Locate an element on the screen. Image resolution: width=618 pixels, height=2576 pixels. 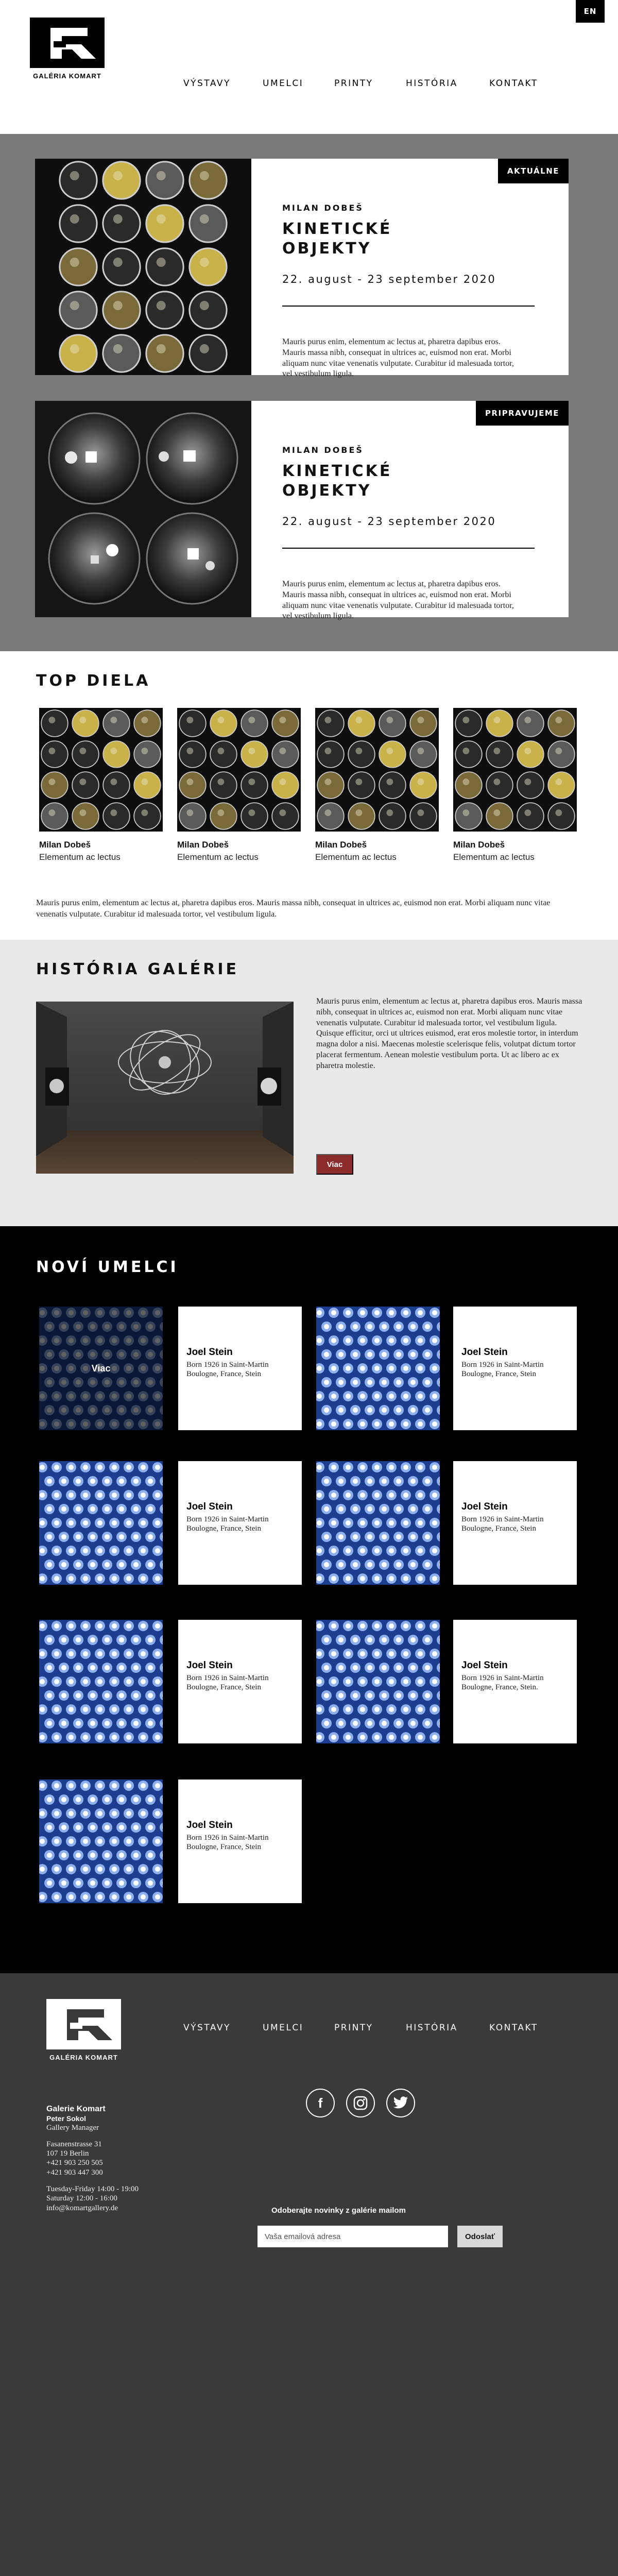
email-link: info@komartgallery.de is located at coordinates (128, 2208).